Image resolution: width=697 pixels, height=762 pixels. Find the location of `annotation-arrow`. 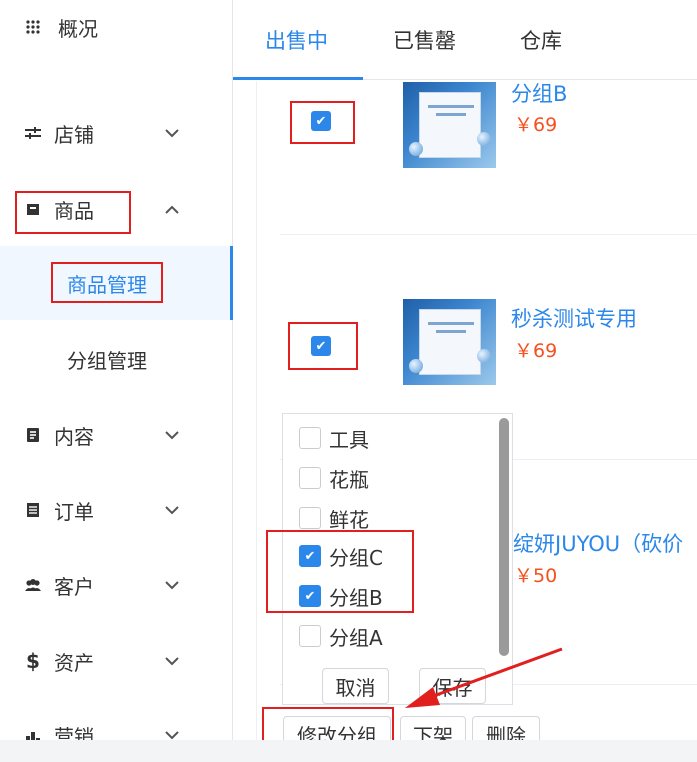

annotation-arrow is located at coordinates (484, 677).